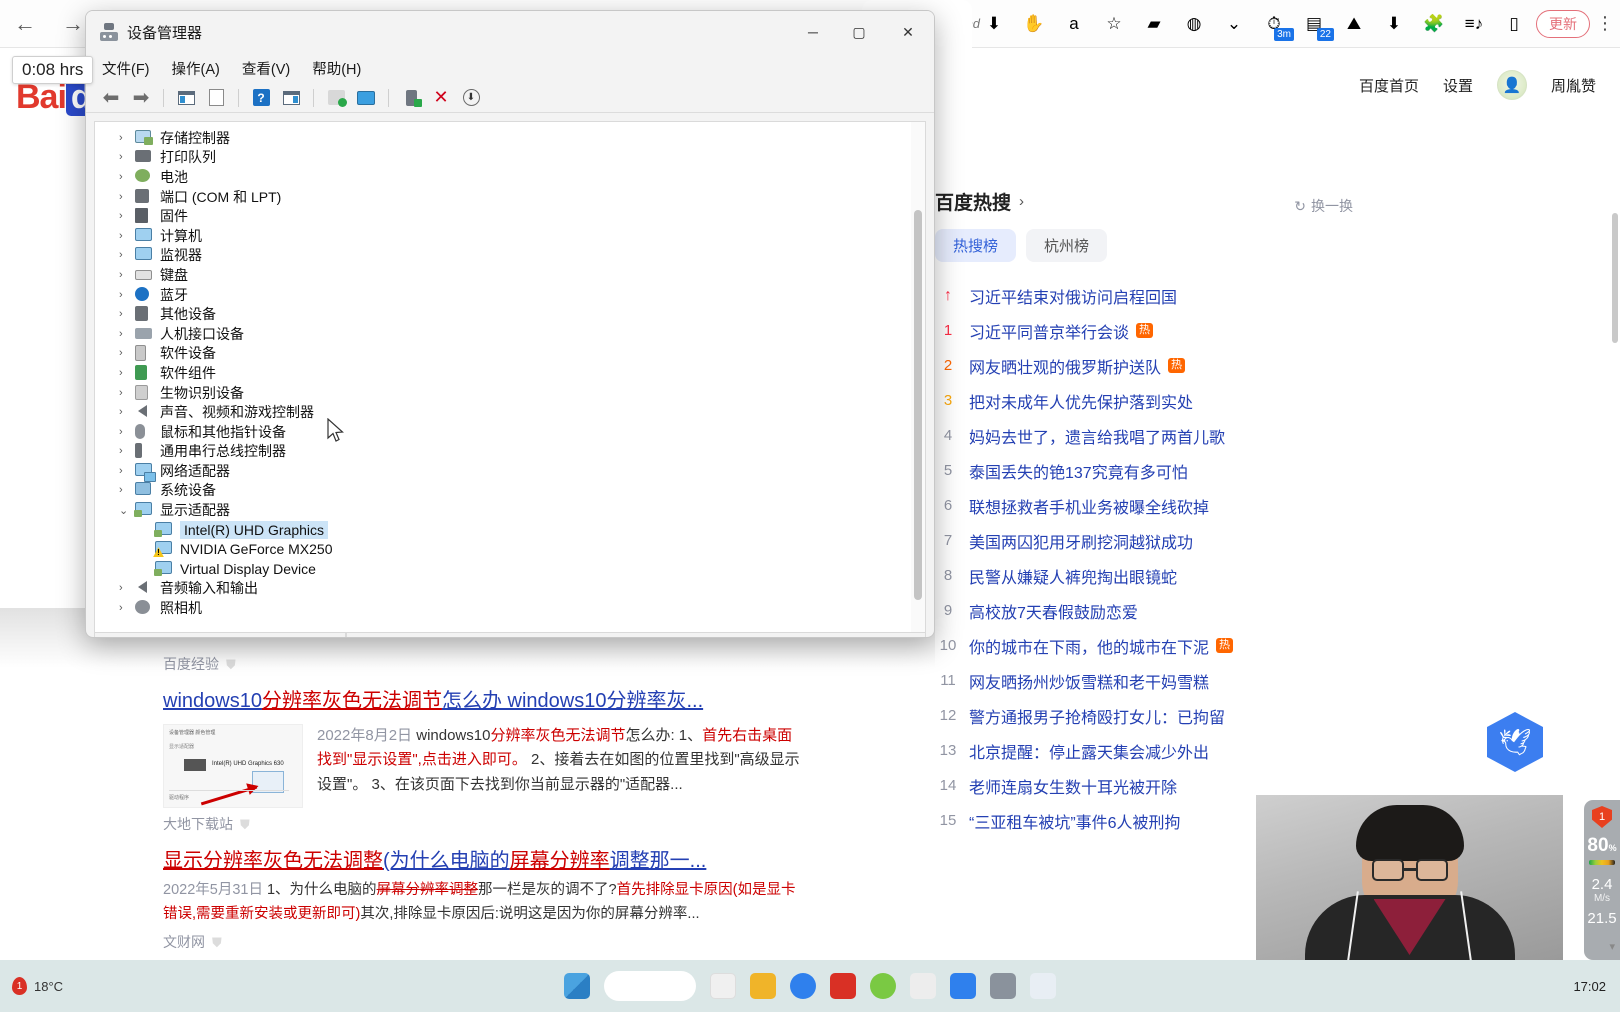 Image resolution: width=1620 pixels, height=1012 pixels. I want to click on tab-hangzhou-list: 杭州榜, so click(1067, 245).